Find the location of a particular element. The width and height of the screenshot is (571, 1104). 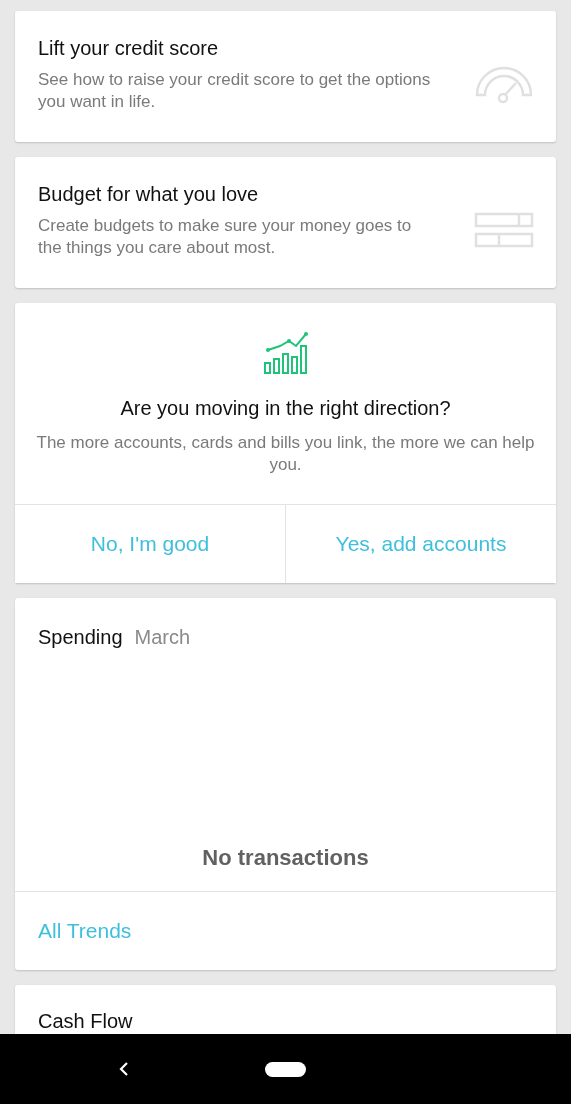

all-trends-link: All Trends is located at coordinates (85, 931).